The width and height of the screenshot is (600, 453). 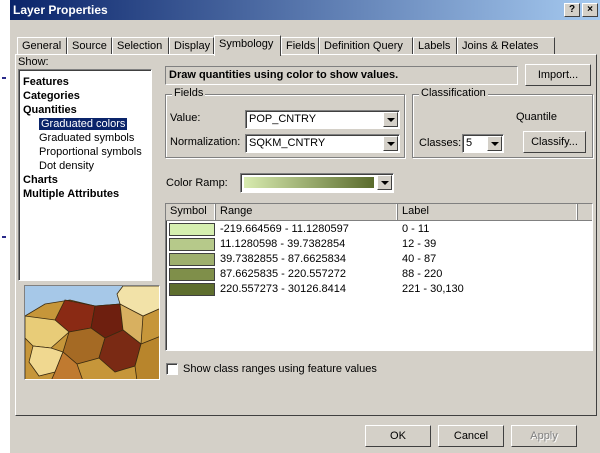 I want to click on range-cell: -219.664569 - 11.1280597, so click(x=284, y=229).